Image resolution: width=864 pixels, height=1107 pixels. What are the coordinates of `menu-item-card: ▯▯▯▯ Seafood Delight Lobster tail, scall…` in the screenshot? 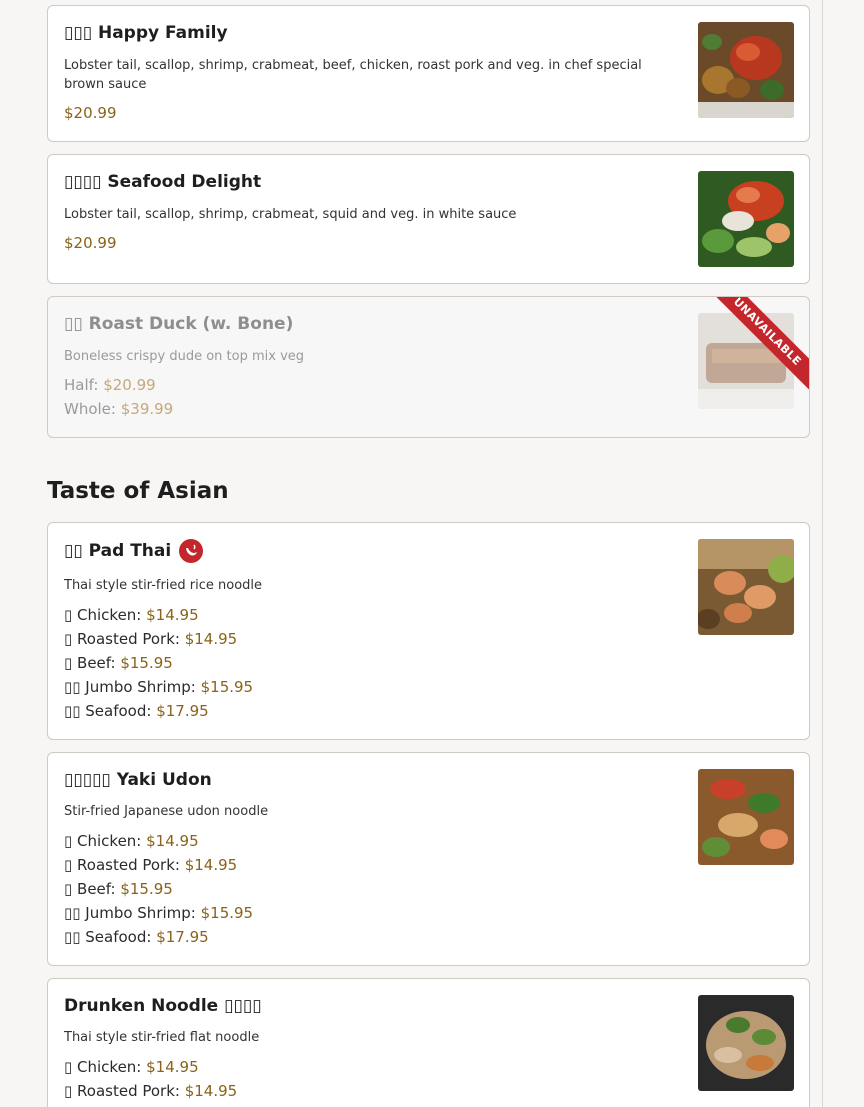 It's located at (428, 219).